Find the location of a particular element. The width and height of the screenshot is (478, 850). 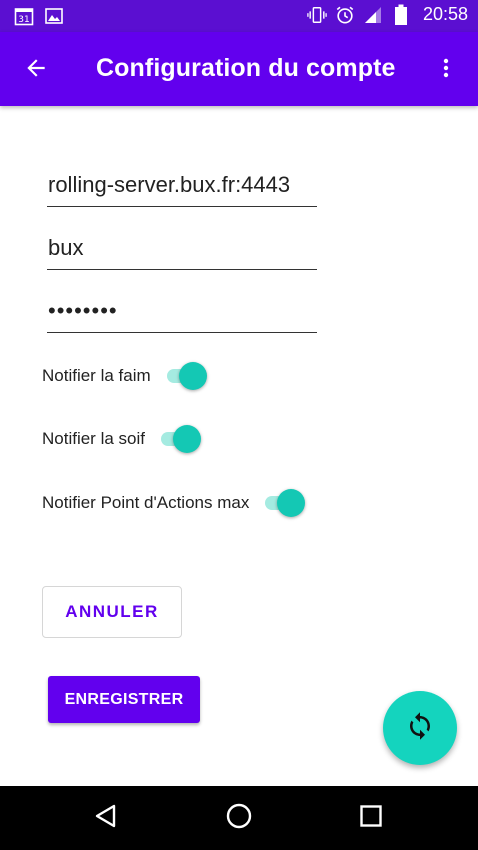

server-field is located at coordinates (182, 186).